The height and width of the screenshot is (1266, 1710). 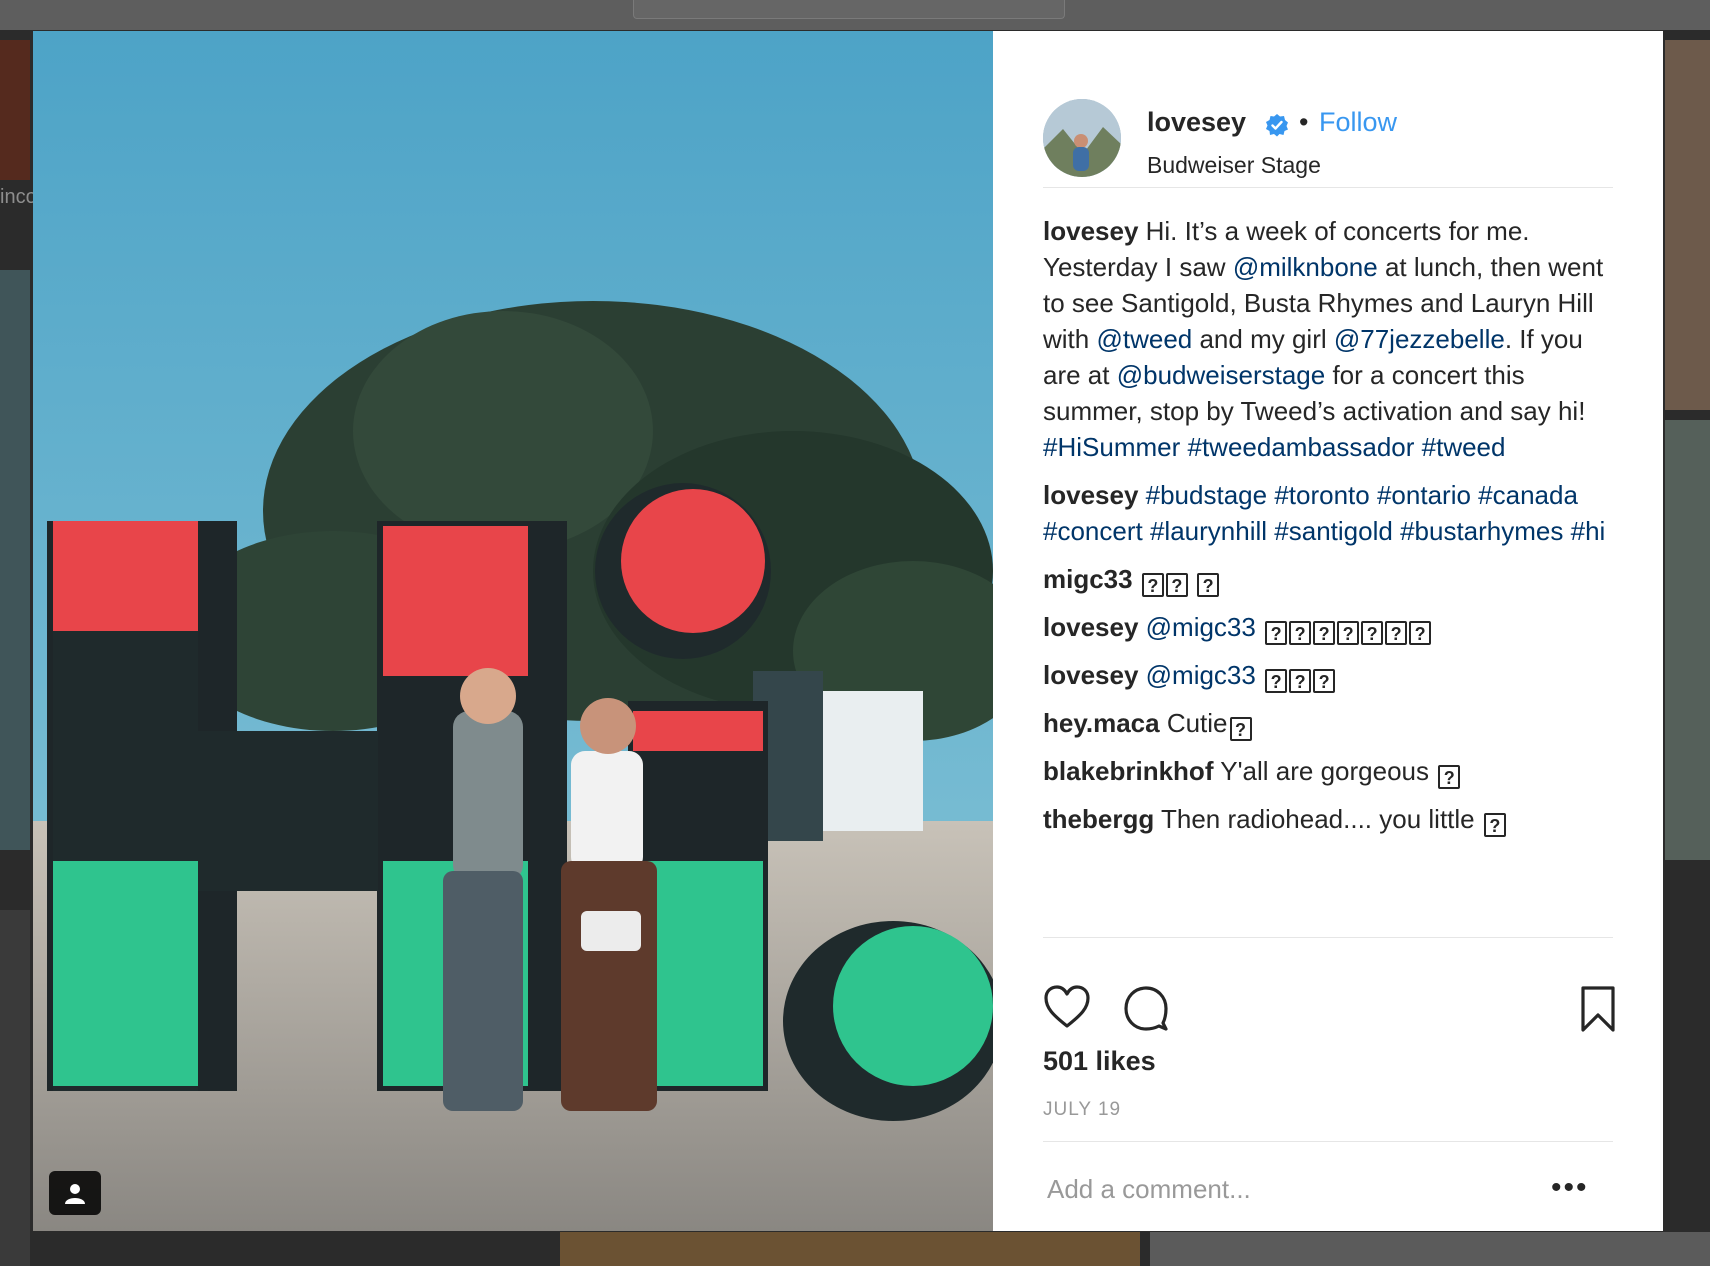 I want to click on comment-item: migc33 ?? ?, so click(x=1330, y=579).